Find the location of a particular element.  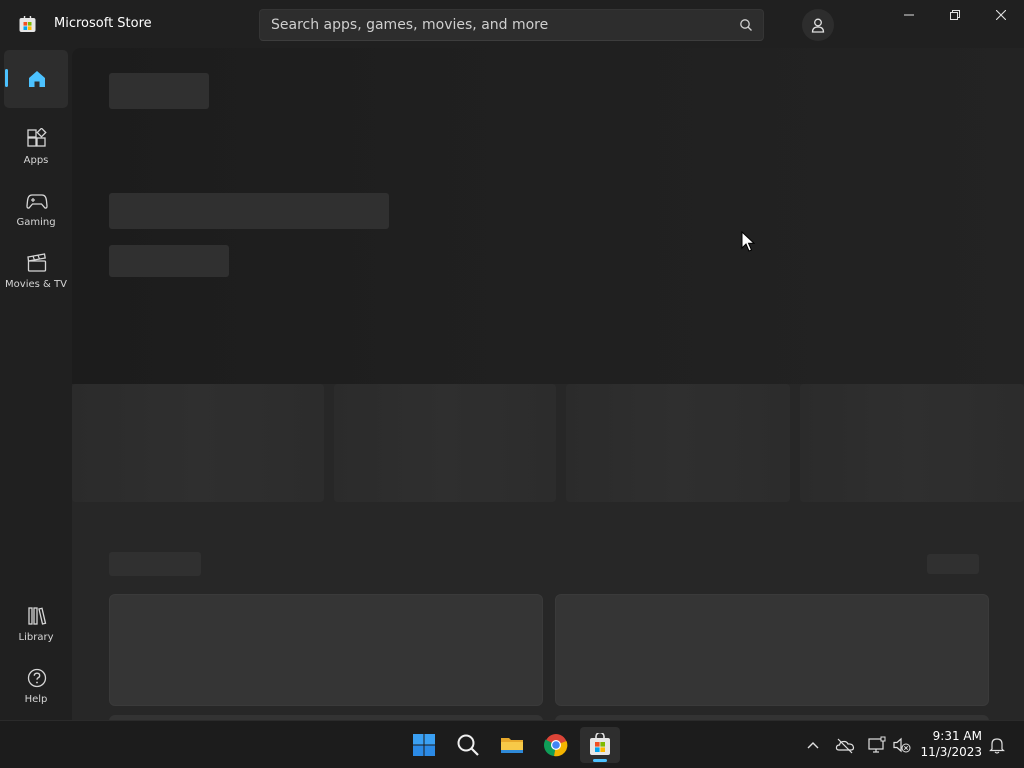

home-icon is located at coordinates (37, 79).